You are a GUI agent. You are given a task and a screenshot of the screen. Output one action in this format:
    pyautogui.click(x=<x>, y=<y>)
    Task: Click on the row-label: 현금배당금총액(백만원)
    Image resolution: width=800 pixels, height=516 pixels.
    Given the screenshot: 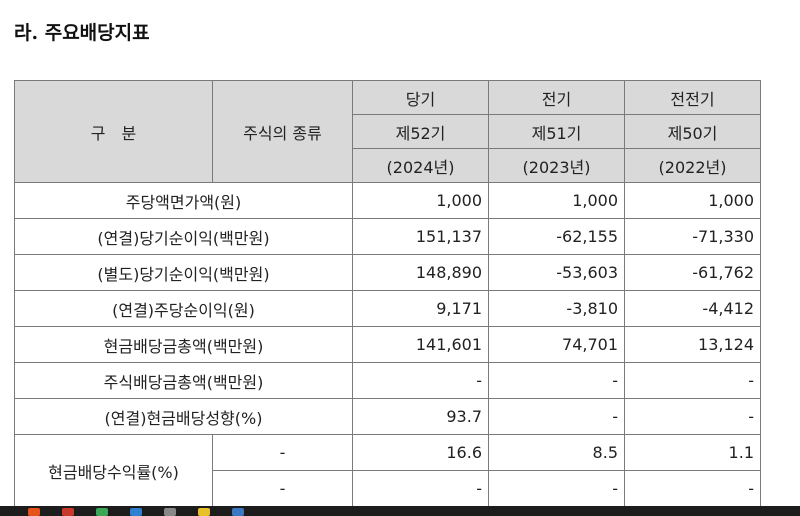 What is the action you would take?
    pyautogui.click(x=183, y=344)
    